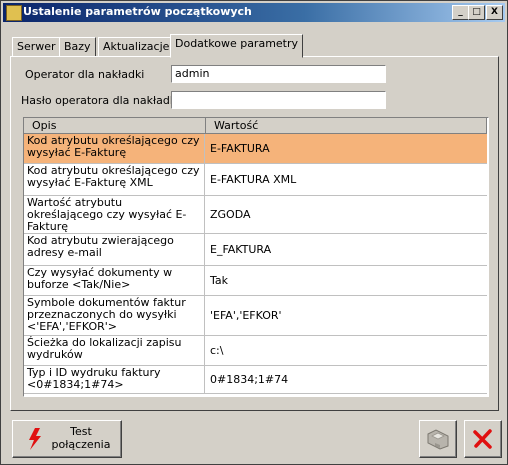 The height and width of the screenshot is (465, 508). I want to click on tab-dodatkowe-parametry: Dodatkowe parametry, so click(237, 46).